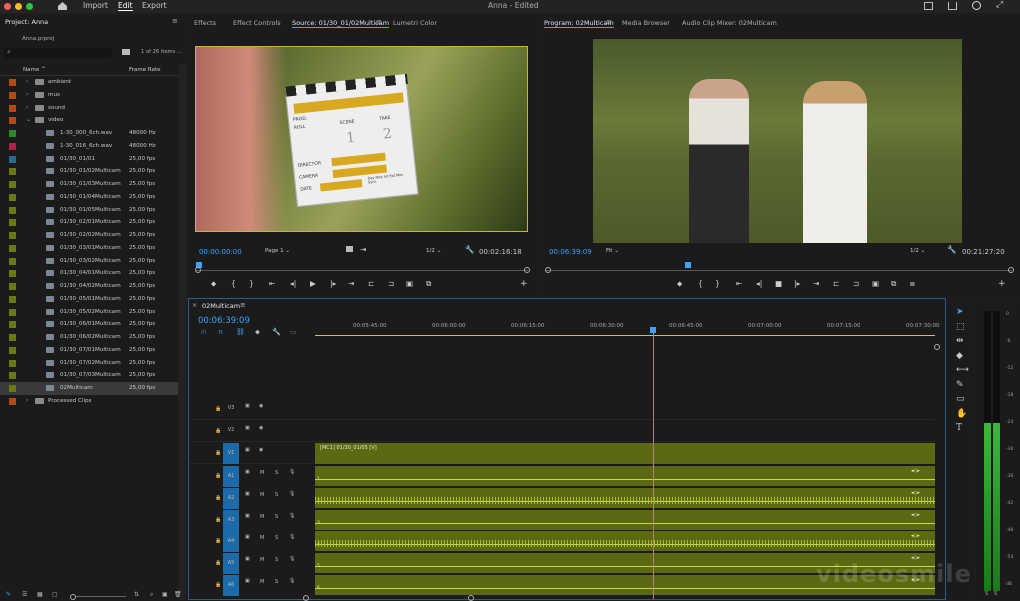  What do you see at coordinates (43, 69) in the screenshot?
I see `sort-up-icon: ⌃` at bounding box center [43, 69].